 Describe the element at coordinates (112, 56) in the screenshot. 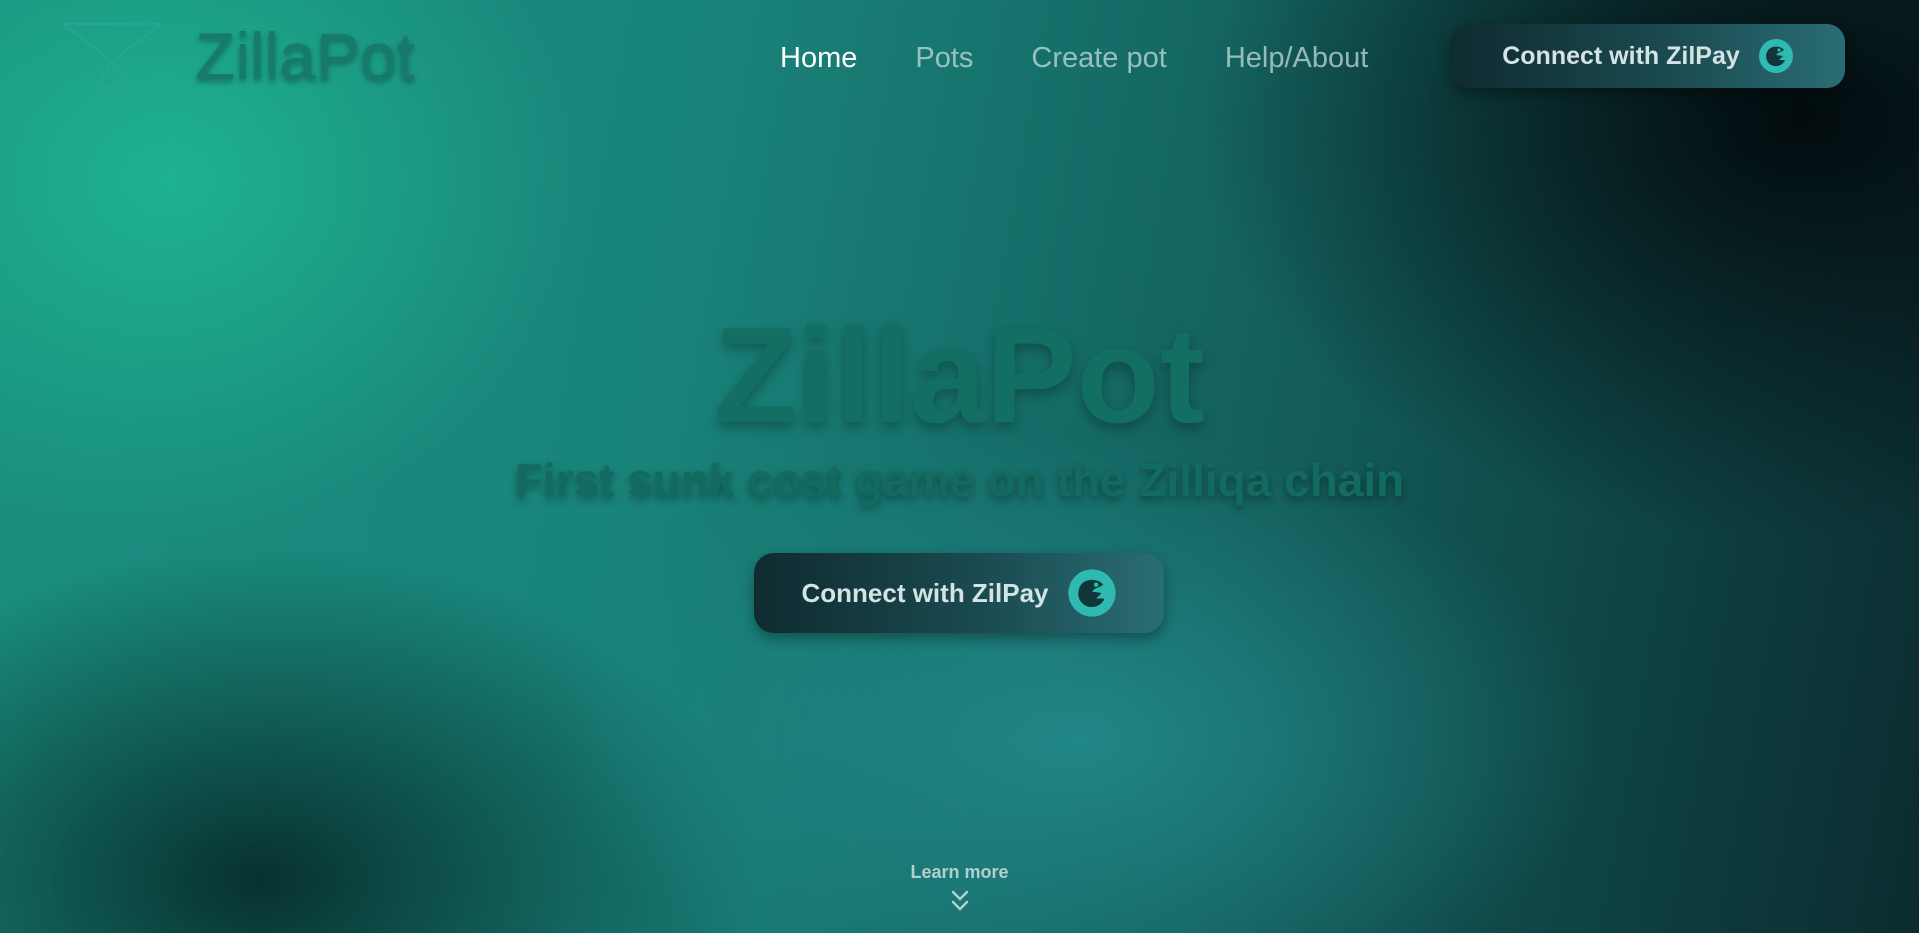

I see `hourglass-icon` at that location.